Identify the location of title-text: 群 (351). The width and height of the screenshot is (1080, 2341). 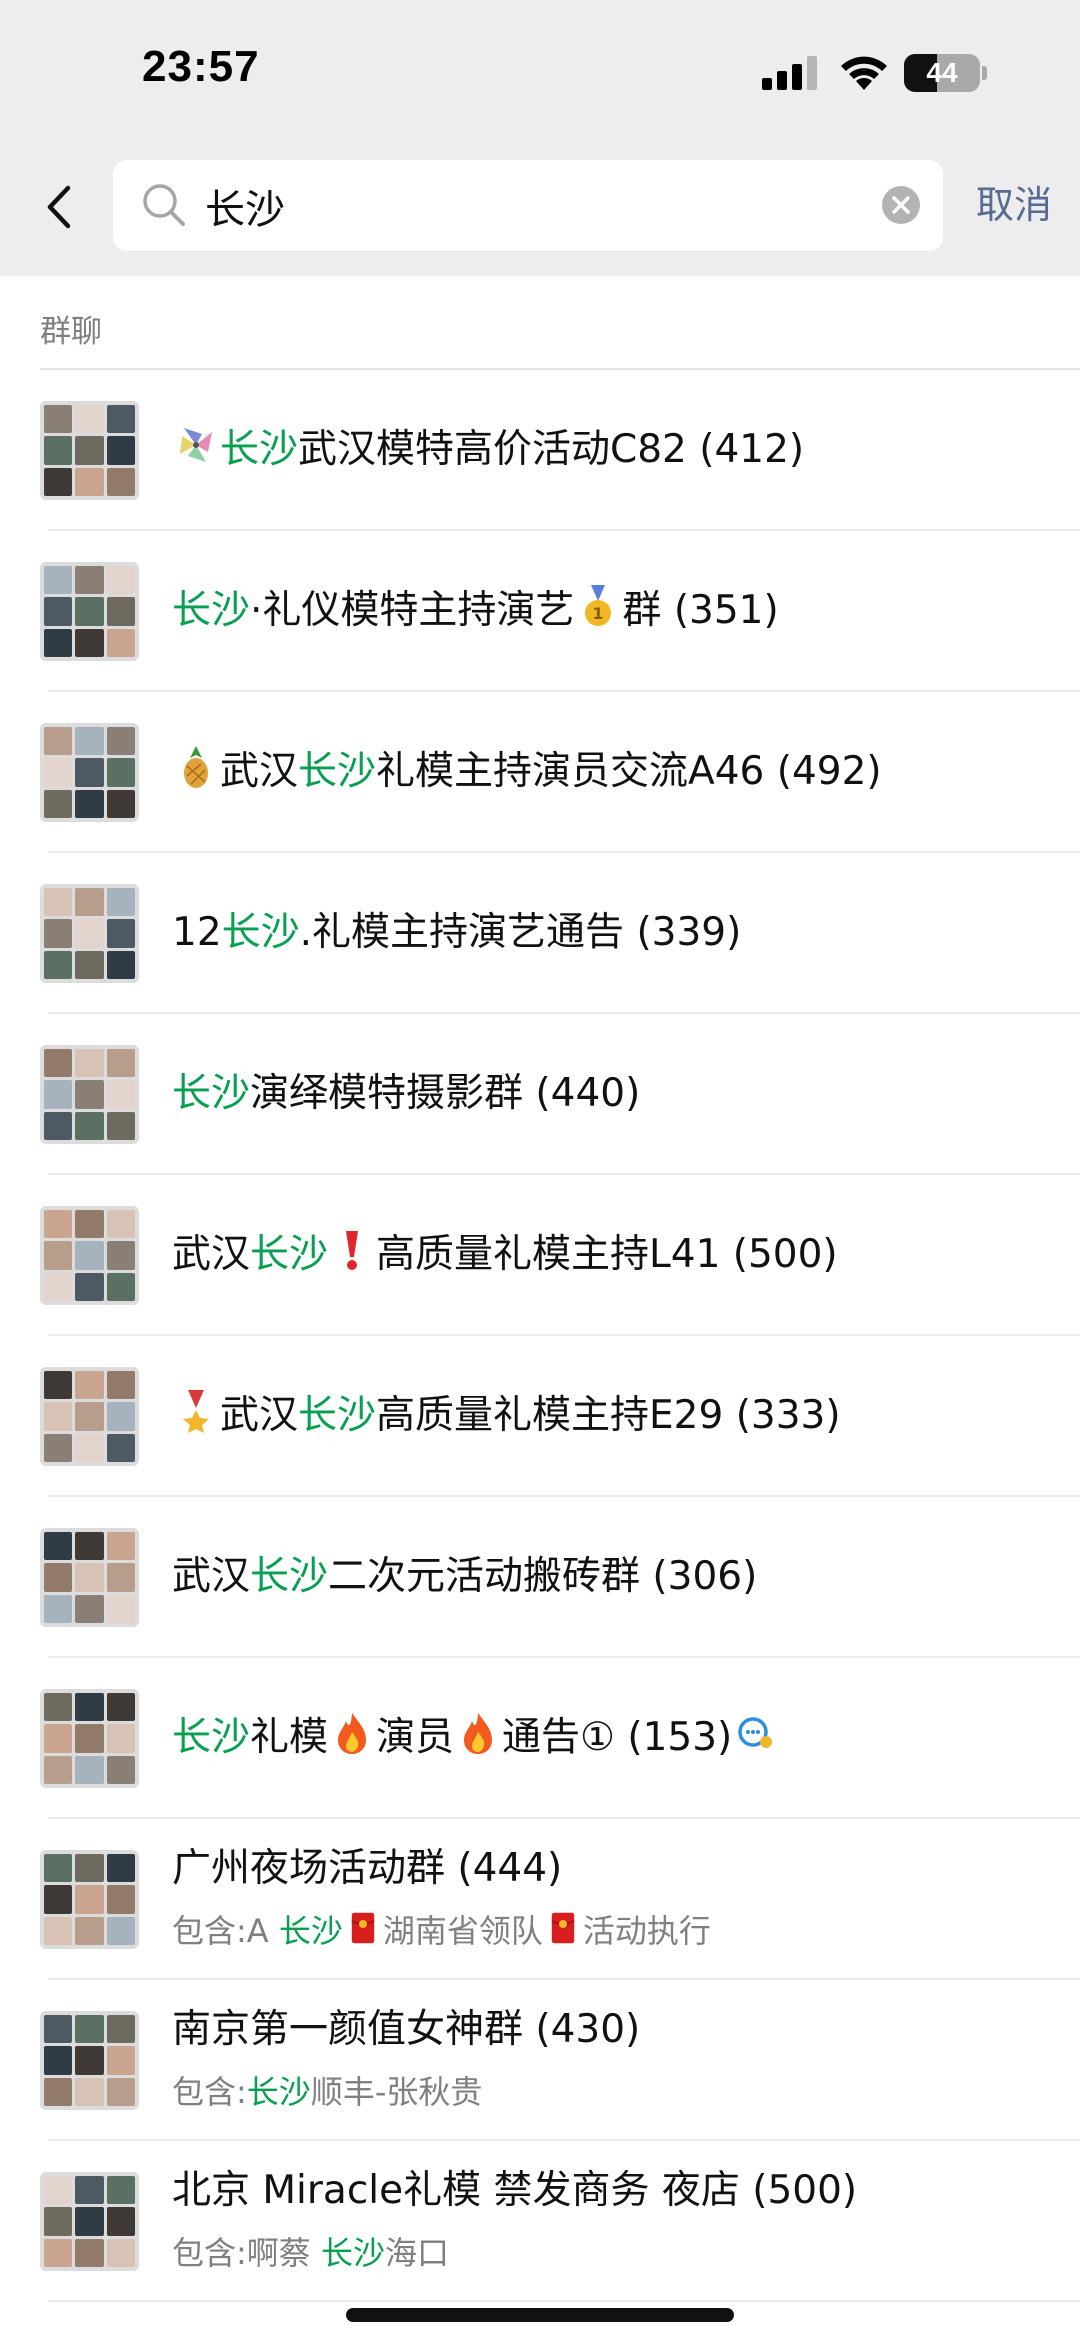
(700, 610).